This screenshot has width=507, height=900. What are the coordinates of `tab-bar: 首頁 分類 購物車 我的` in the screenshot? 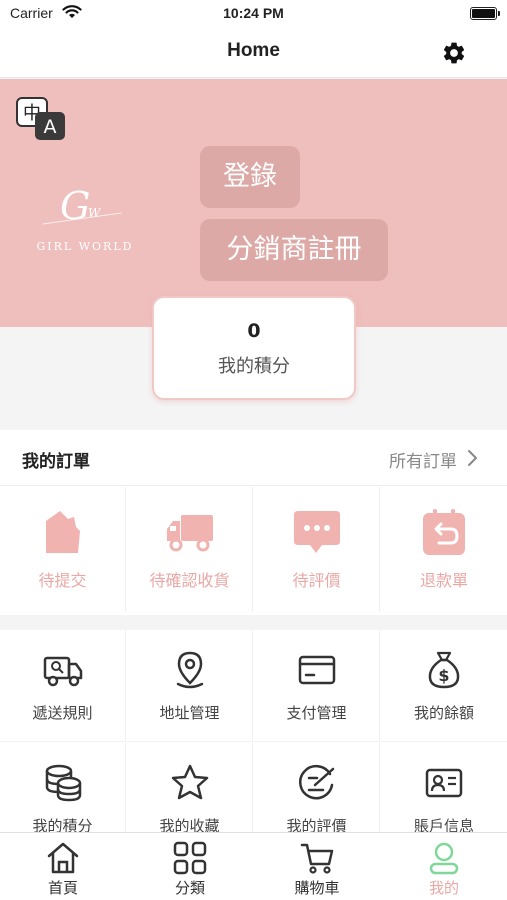 It's located at (253, 866).